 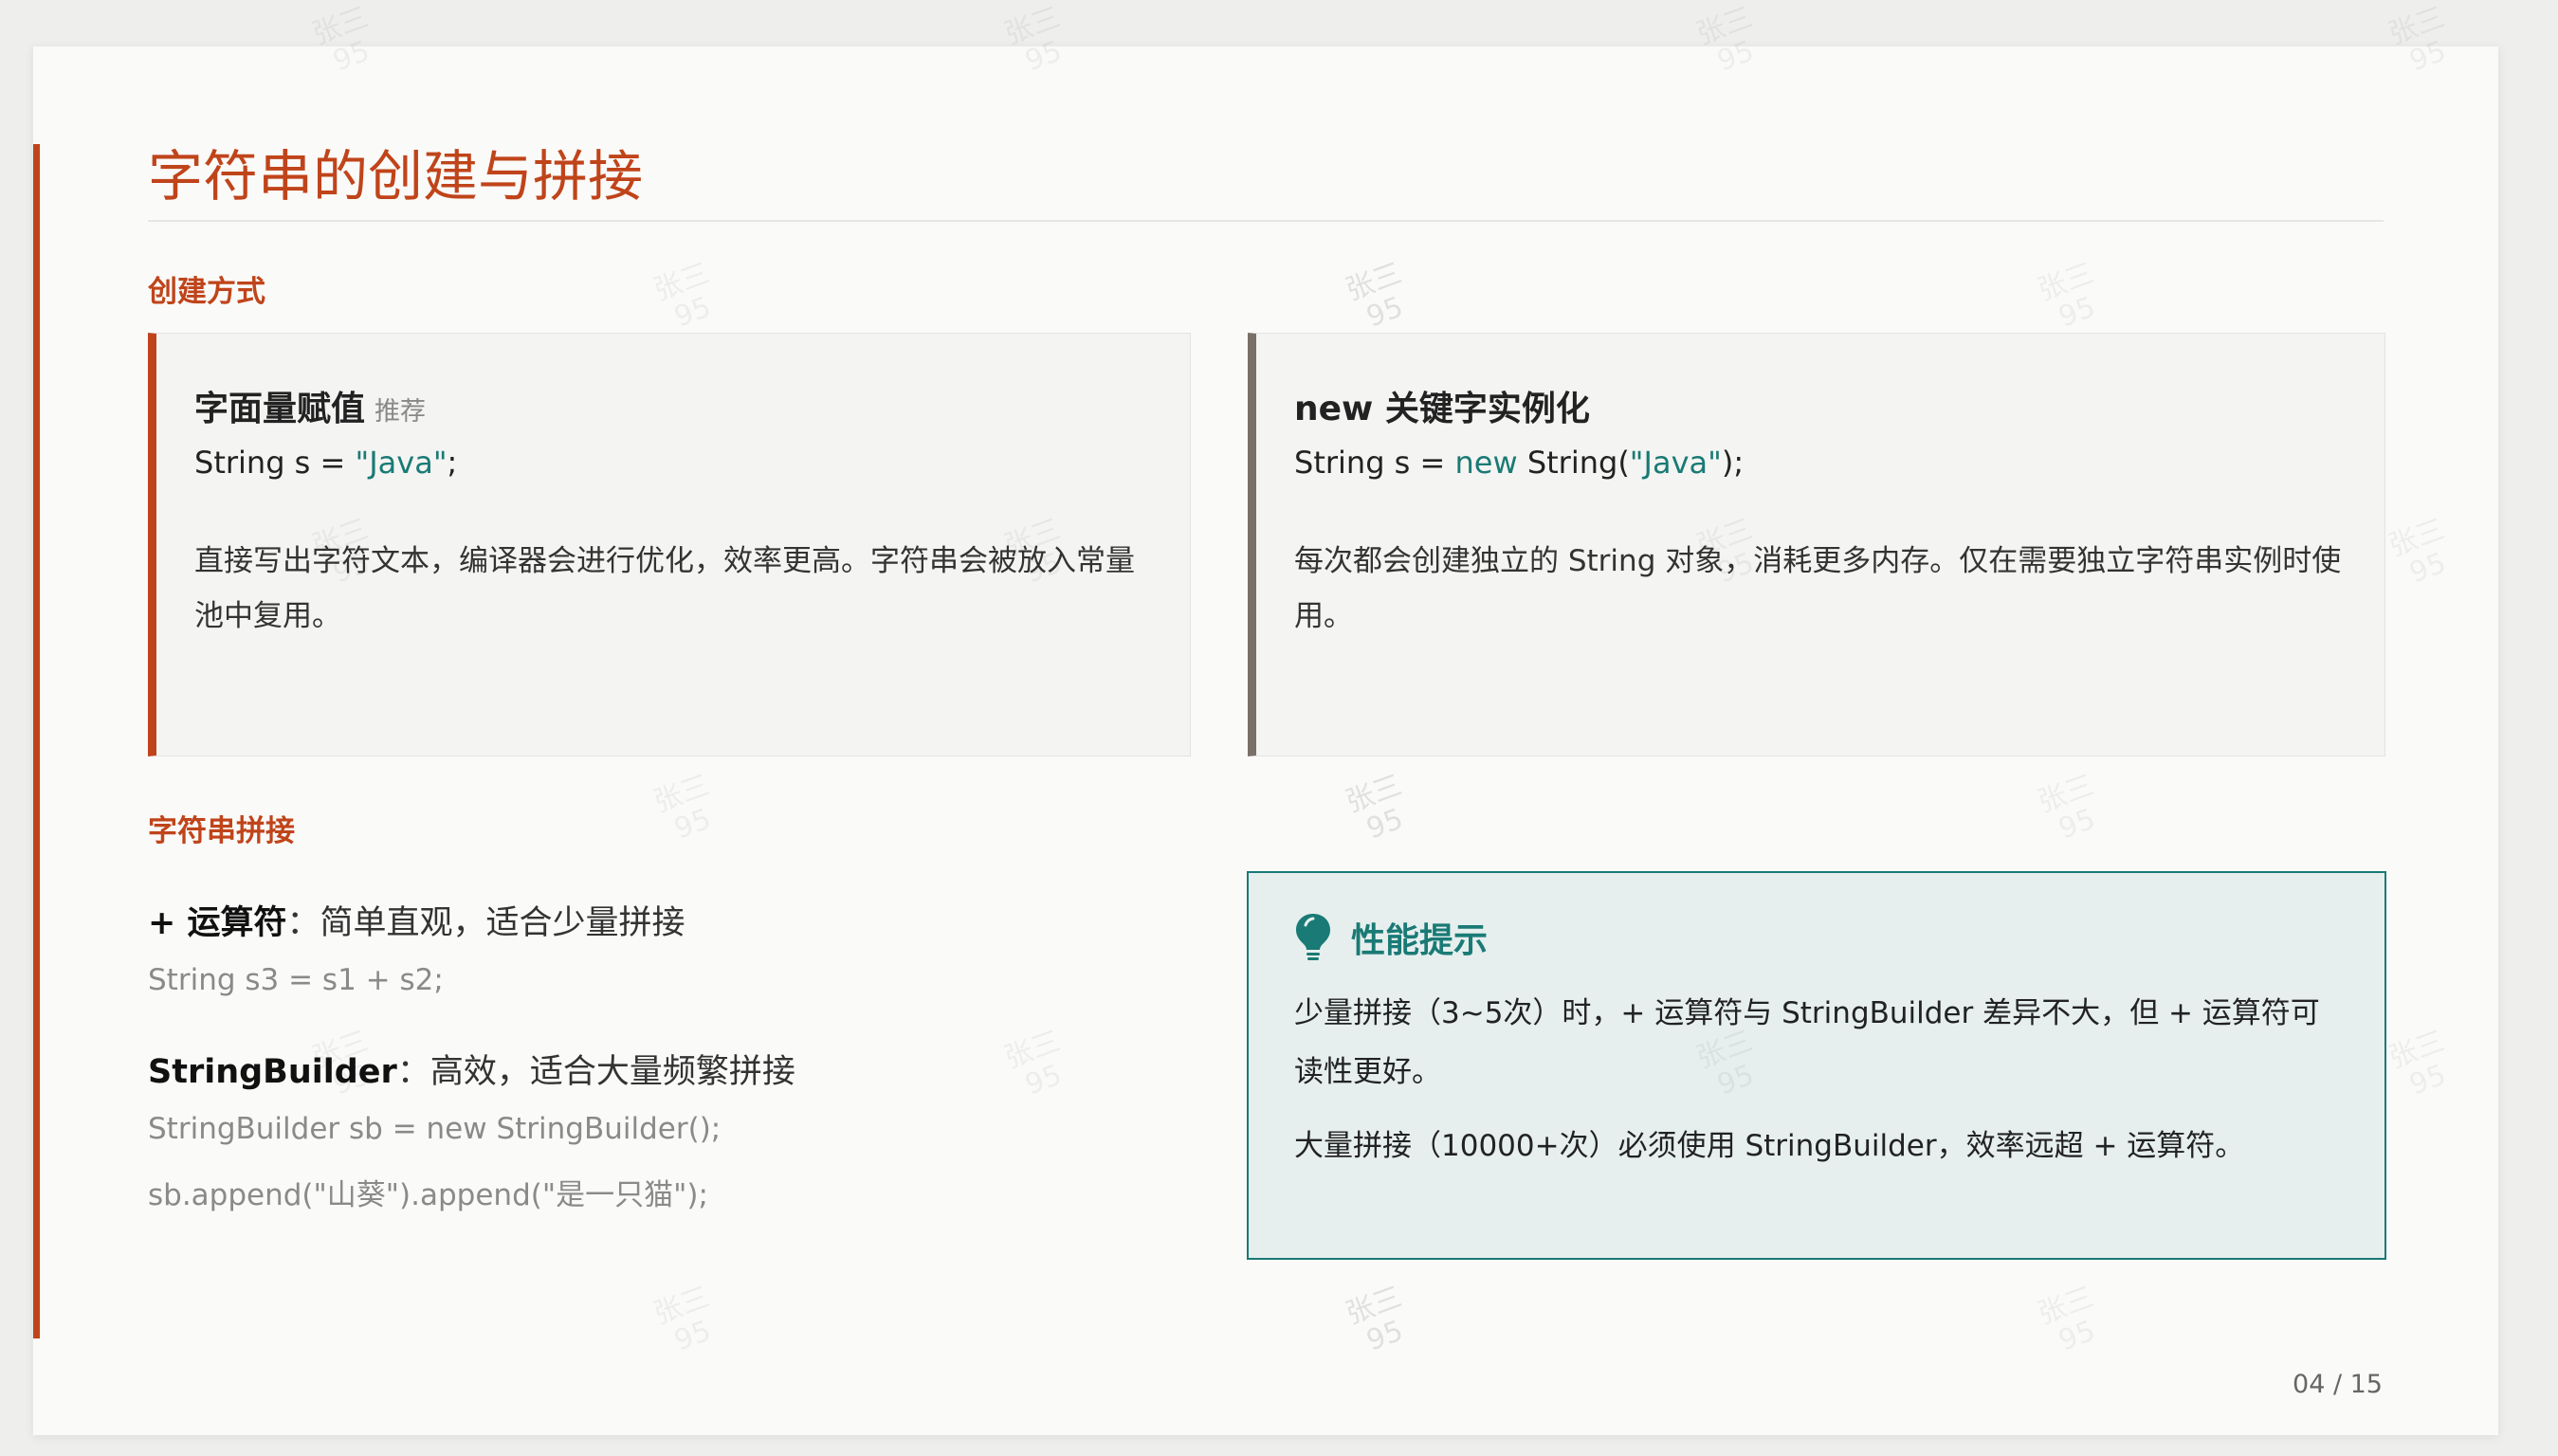 What do you see at coordinates (1442, 409) in the screenshot?
I see `card-title-text: new 关键字实例化` at bounding box center [1442, 409].